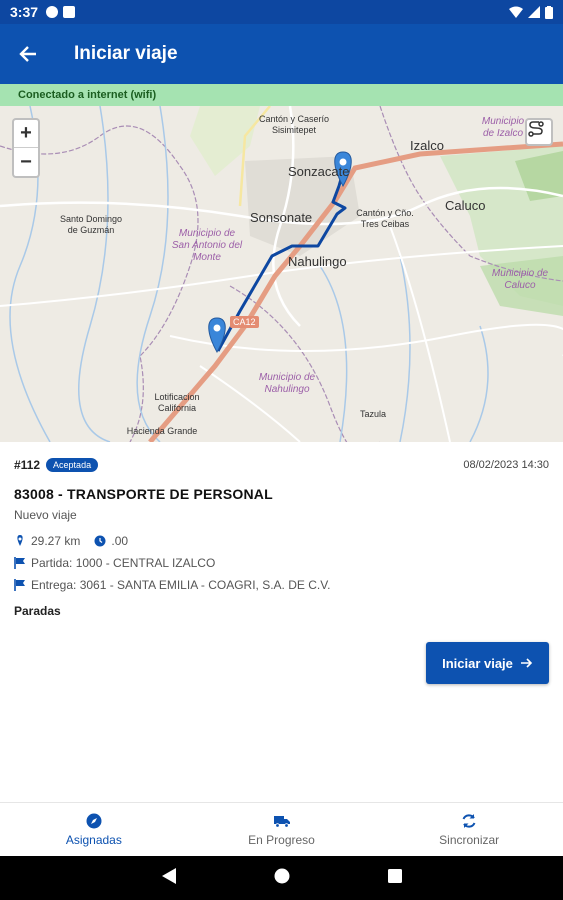 This screenshot has width=563, height=900. Describe the element at coordinates (72, 465) in the screenshot. I see `status-badge: Aceptada` at that location.